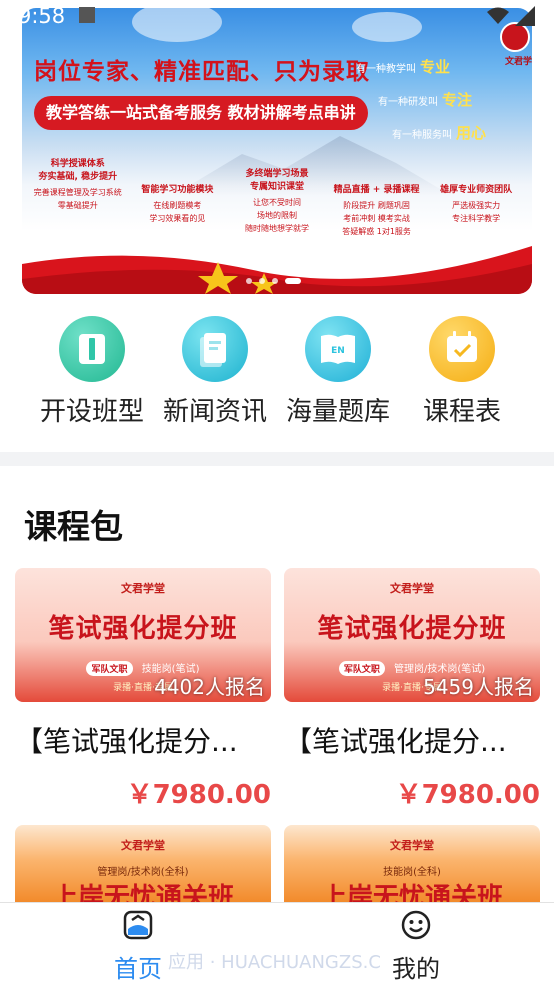  I want to click on signup-count: 4402人报名, so click(209, 687).